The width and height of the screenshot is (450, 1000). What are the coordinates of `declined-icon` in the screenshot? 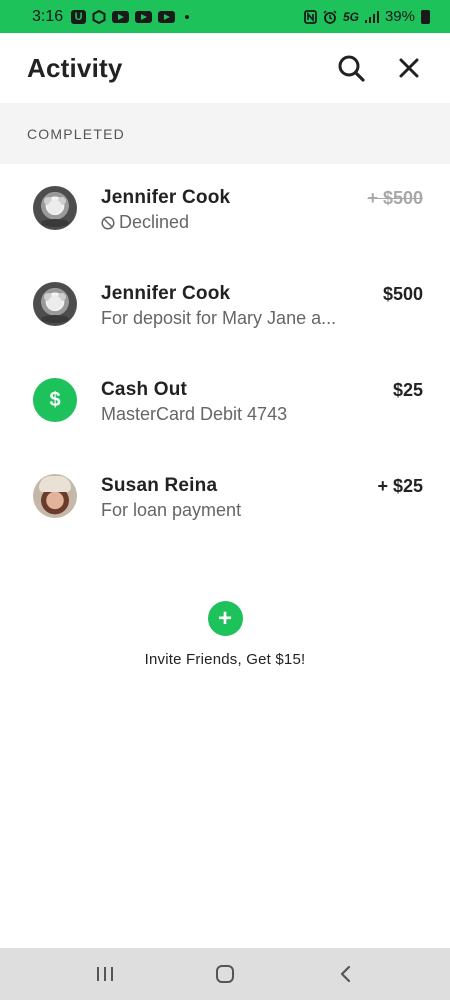 It's located at (108, 222).